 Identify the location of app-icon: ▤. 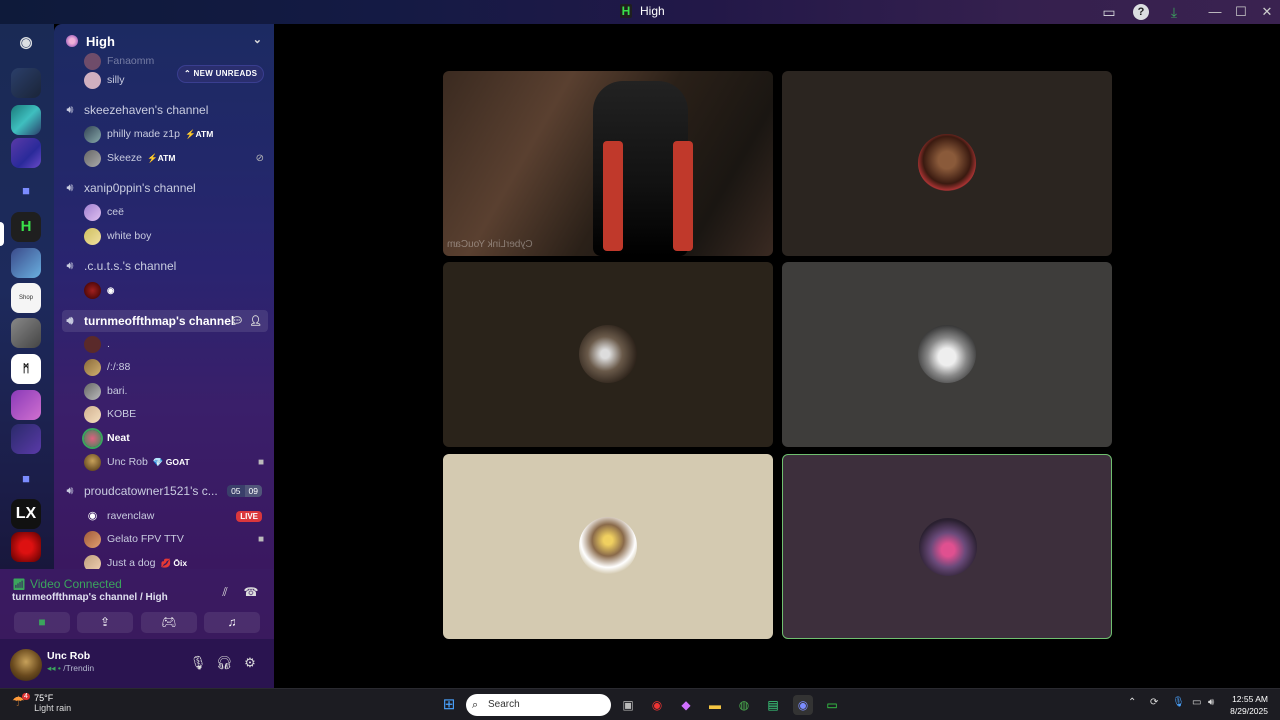
(773, 705).